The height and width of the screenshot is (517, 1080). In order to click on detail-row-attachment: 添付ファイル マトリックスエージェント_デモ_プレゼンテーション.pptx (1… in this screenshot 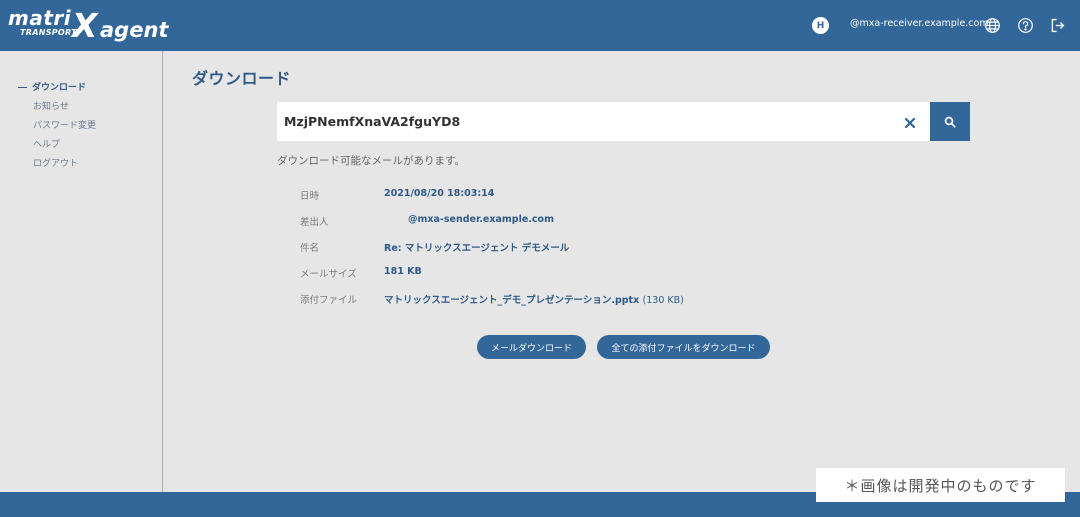, I will do `click(600, 299)`.